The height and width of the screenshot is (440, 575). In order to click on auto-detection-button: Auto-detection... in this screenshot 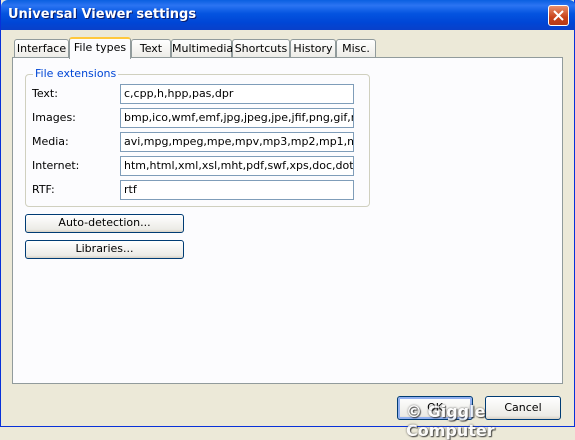, I will do `click(104, 223)`.